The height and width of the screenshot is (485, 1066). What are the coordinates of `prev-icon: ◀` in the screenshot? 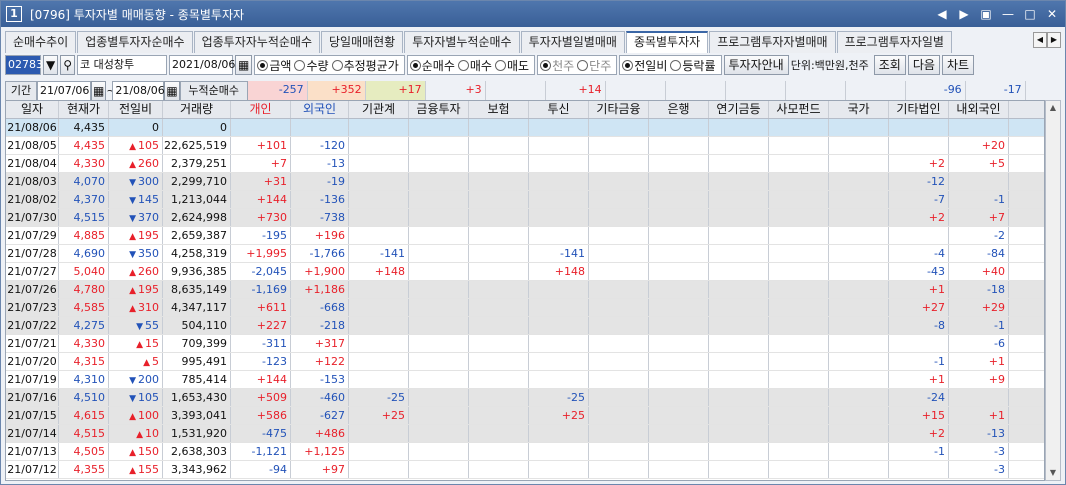 It's located at (942, 14).